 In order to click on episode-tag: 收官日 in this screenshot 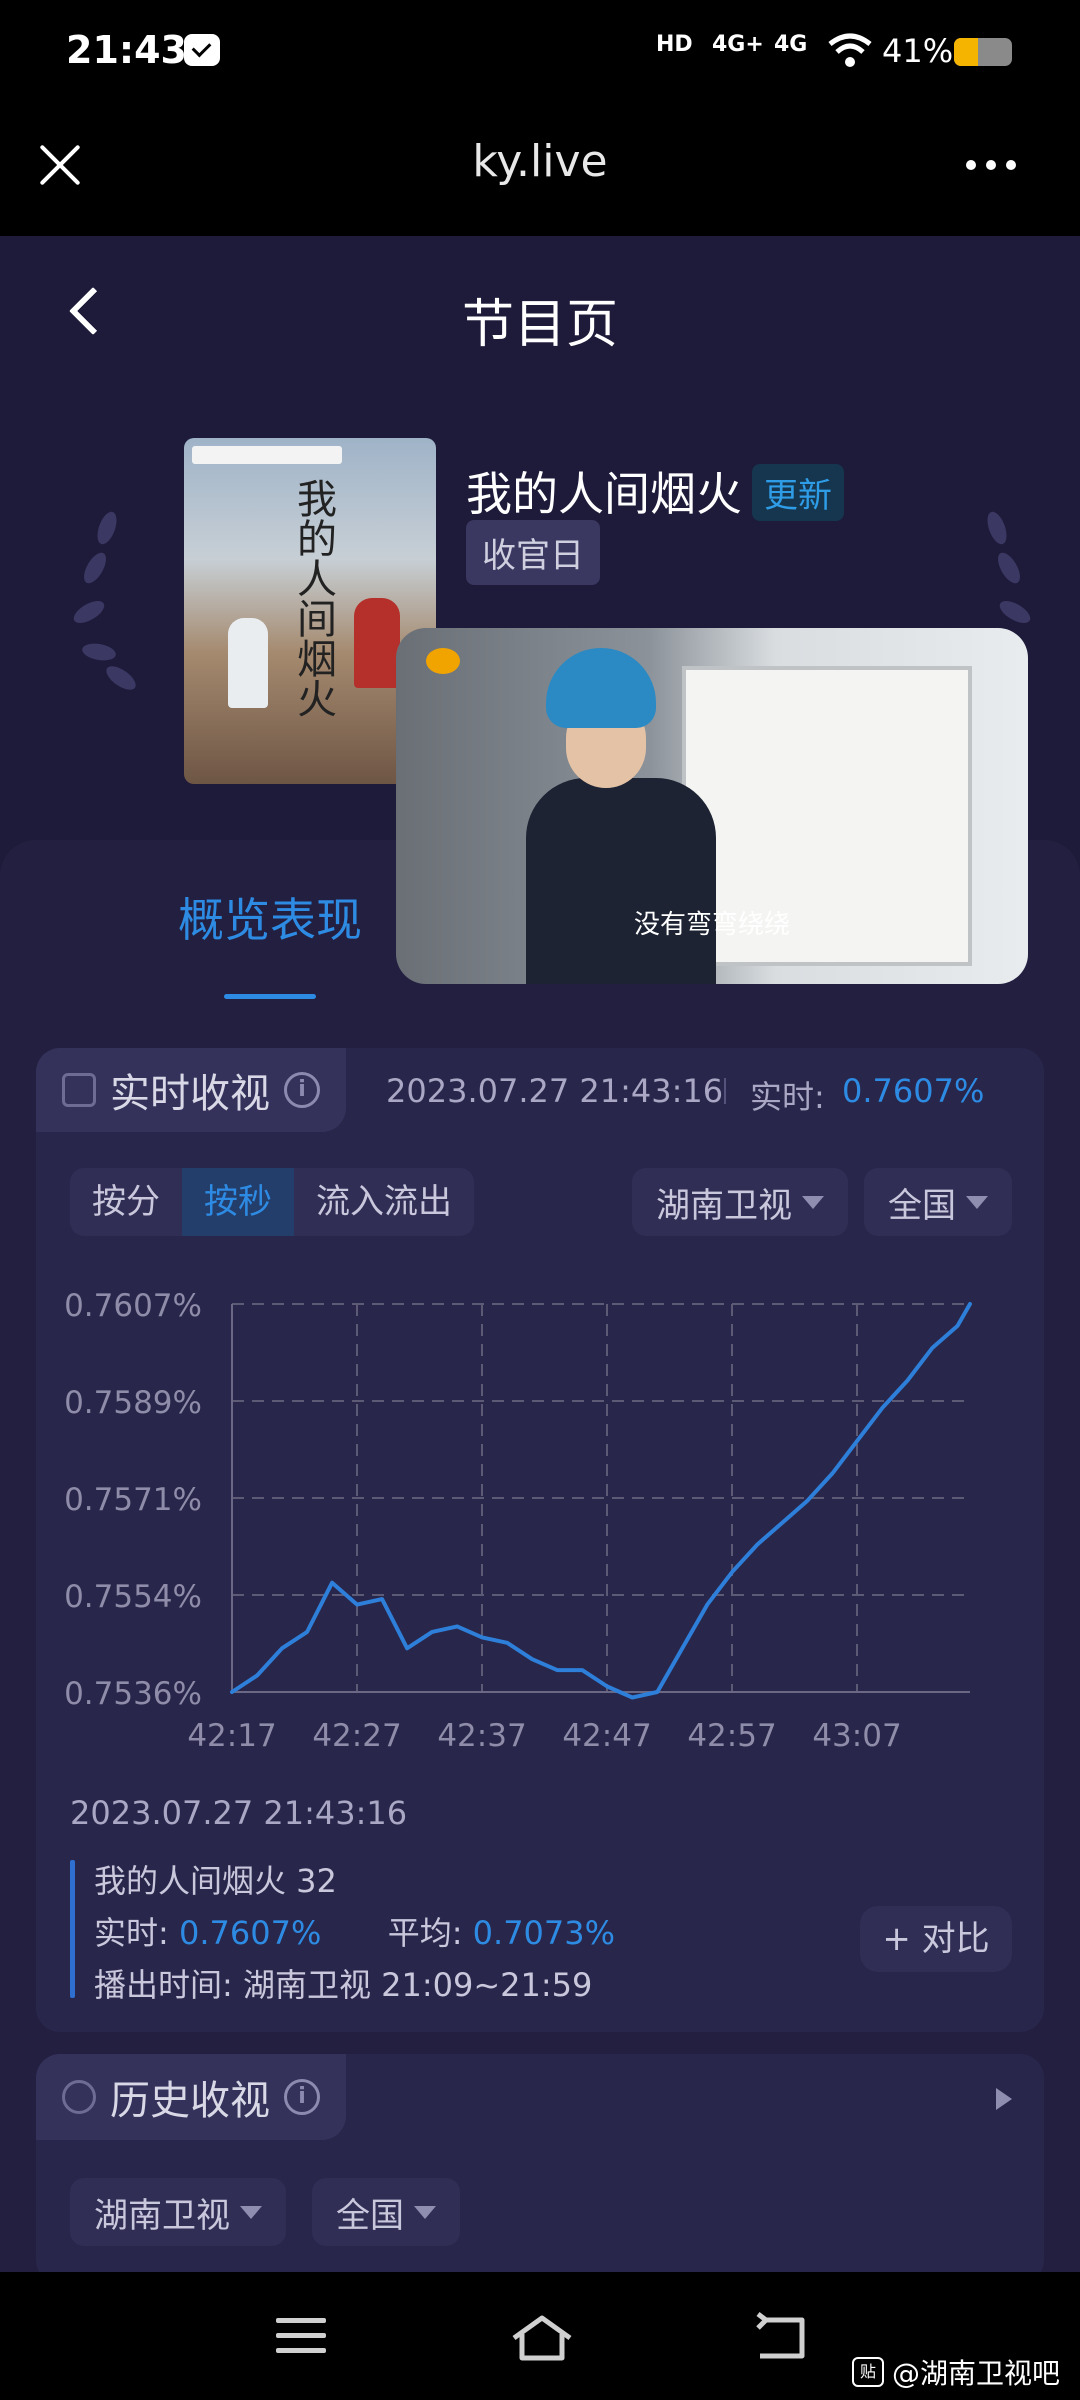, I will do `click(533, 552)`.